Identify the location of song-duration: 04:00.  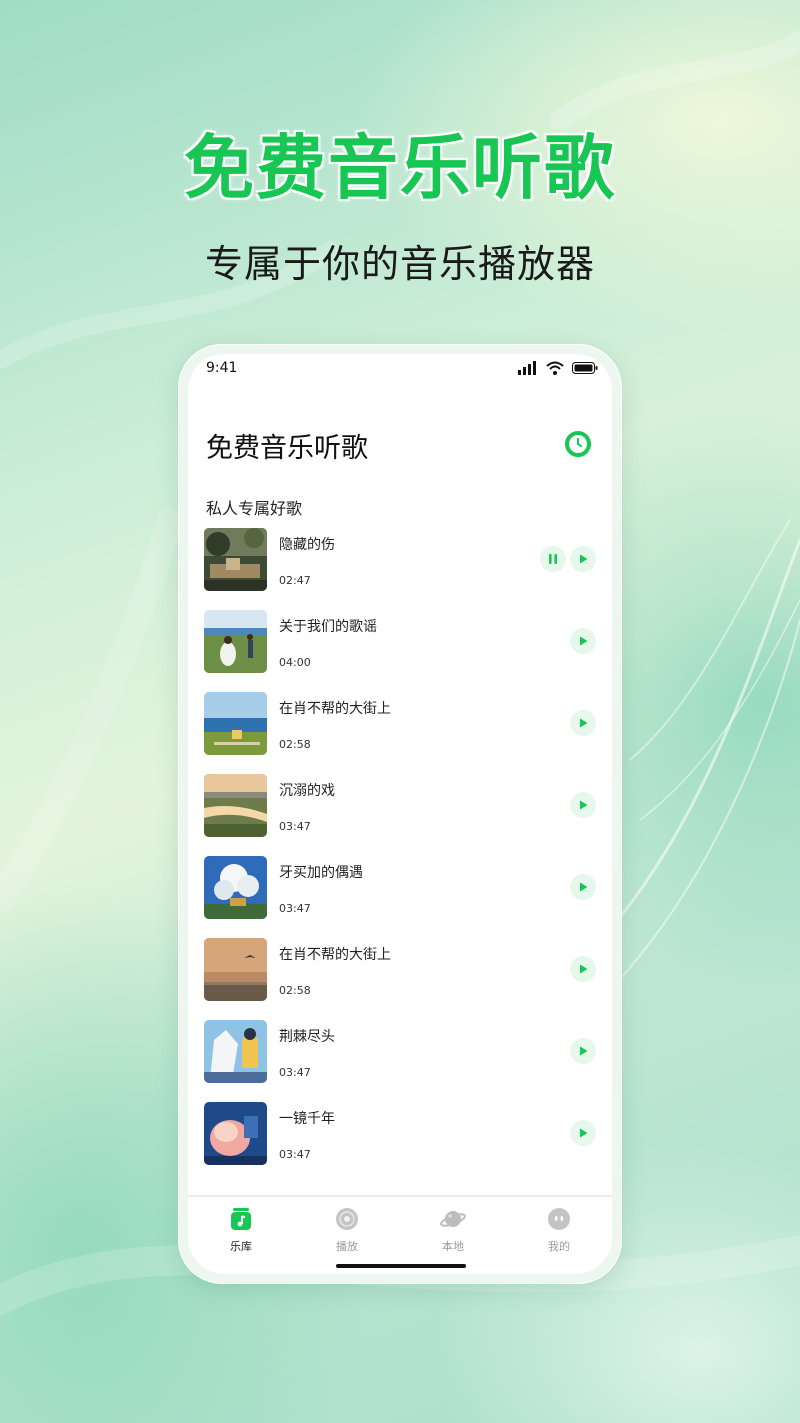
(295, 662).